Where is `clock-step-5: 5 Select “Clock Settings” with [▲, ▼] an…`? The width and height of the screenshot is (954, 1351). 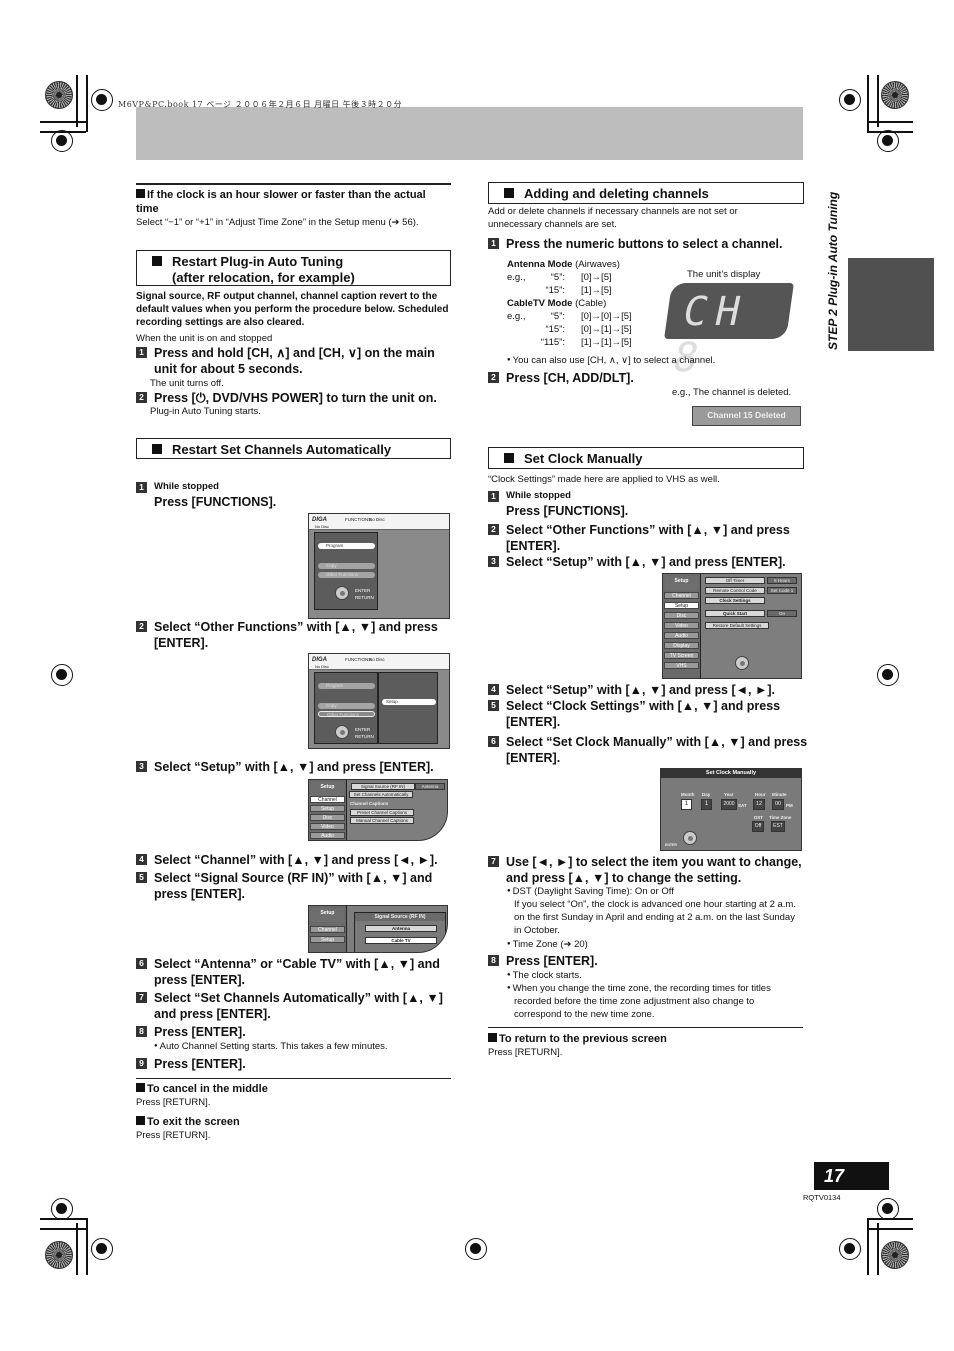 clock-step-5: 5 Select “Clock Settings” with [▲, ▼] an… is located at coordinates (648, 714).